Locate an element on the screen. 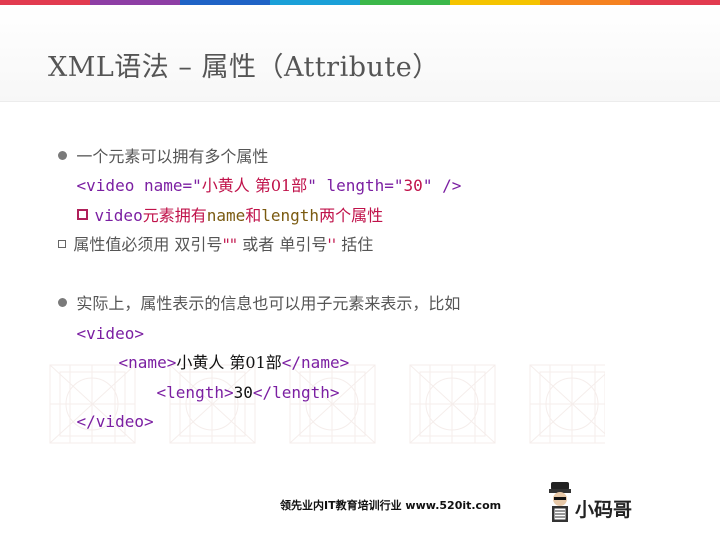 This screenshot has width=720, height=540. footer-slogan: 领先业内IT教育培训行业 www.520it.com is located at coordinates (391, 505).